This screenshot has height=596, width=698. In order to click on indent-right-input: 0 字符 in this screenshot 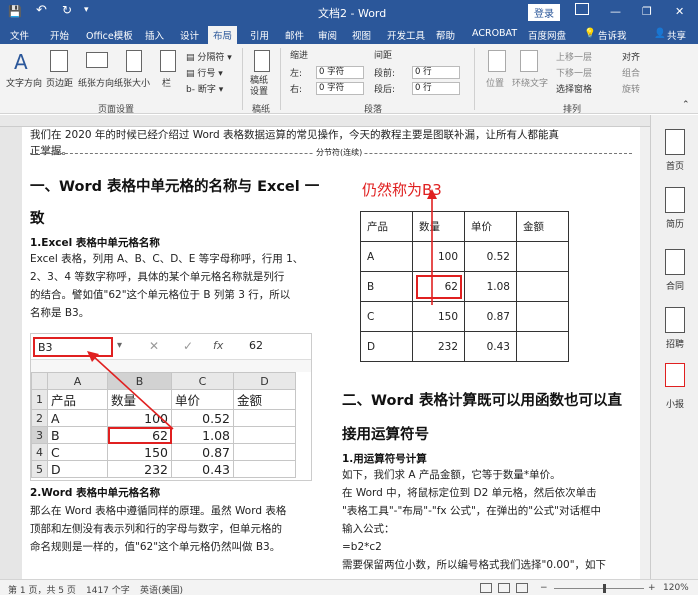, I will do `click(340, 88)`.